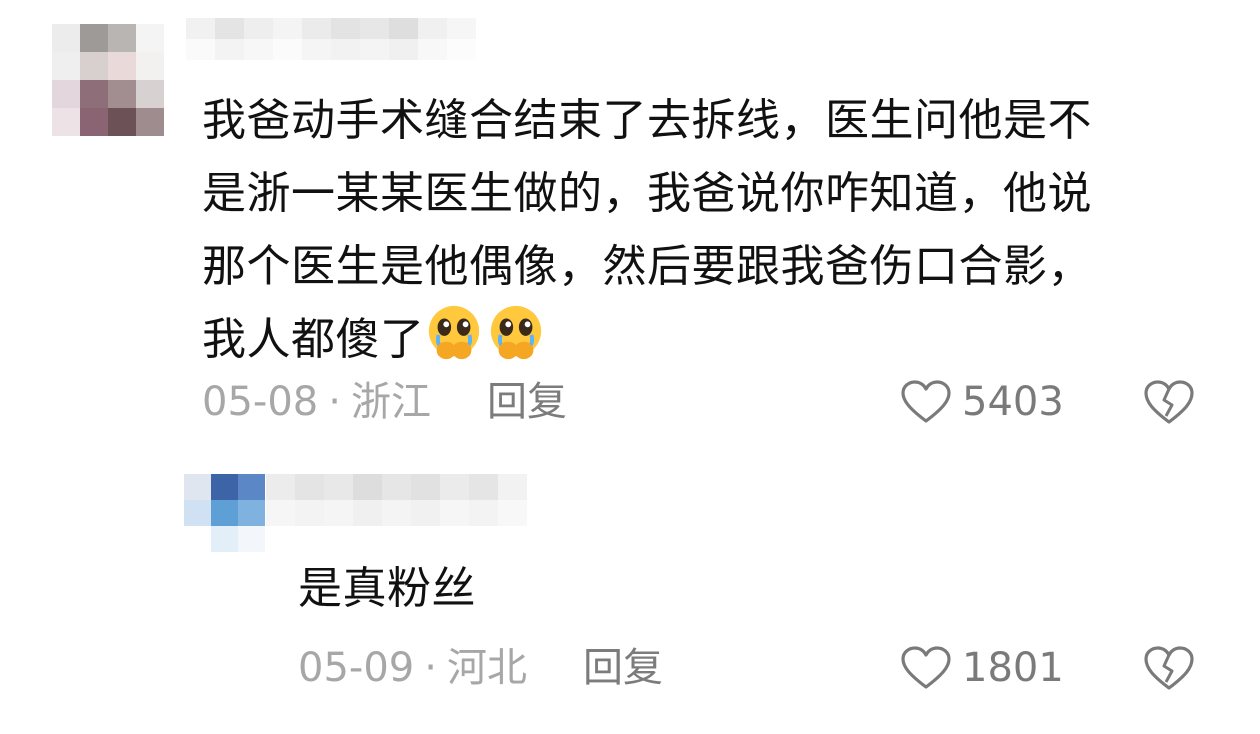 This screenshot has height=734, width=1260. I want to click on like-count: 1801, so click(1013, 668).